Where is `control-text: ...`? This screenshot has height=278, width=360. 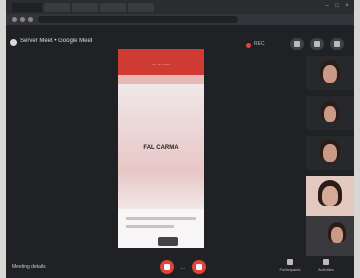 control-text: ... is located at coordinates (183, 268).